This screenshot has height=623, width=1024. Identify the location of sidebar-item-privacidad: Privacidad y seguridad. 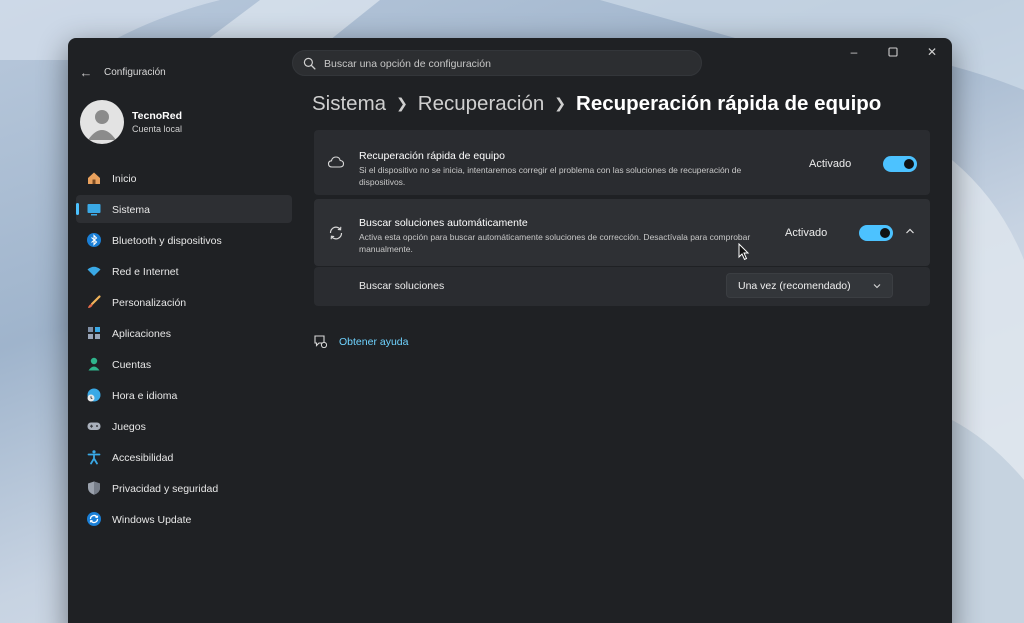
(184, 488).